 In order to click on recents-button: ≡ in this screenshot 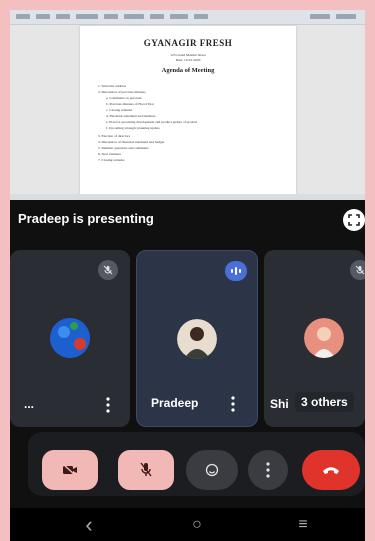, I will do `click(303, 525)`.